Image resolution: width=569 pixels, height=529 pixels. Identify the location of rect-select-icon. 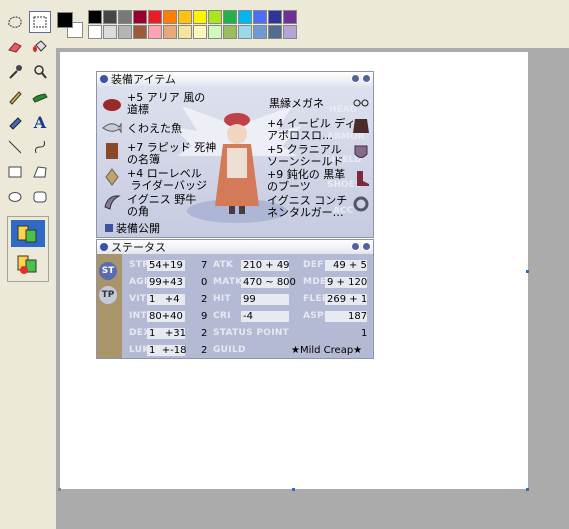
(40, 22).